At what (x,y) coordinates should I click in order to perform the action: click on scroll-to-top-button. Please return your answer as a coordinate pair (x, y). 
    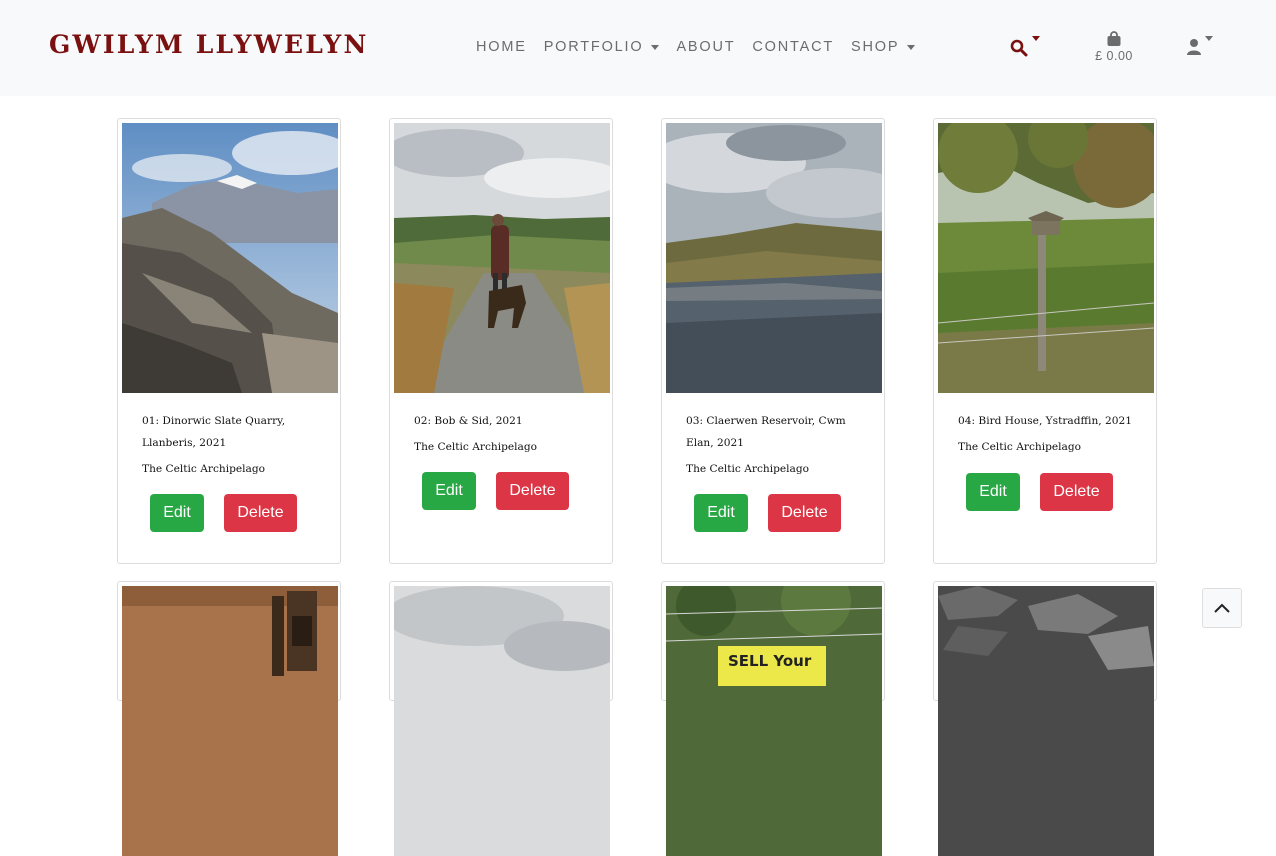
    Looking at the image, I should click on (1222, 608).